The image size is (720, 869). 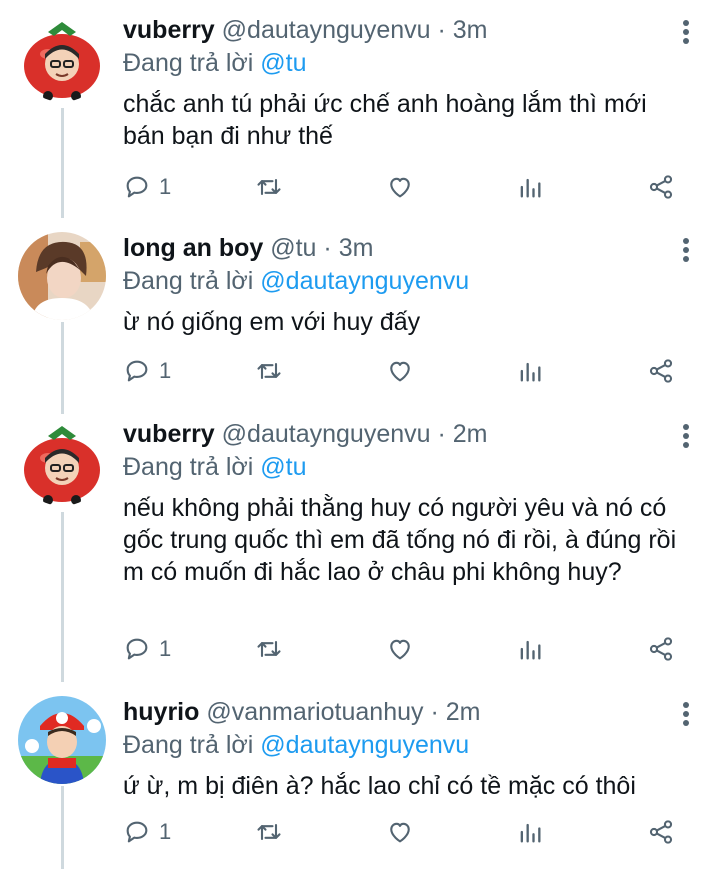 What do you see at coordinates (272, 322) in the screenshot?
I see `tweet-text: ừ nó giống em với huy đấy` at bounding box center [272, 322].